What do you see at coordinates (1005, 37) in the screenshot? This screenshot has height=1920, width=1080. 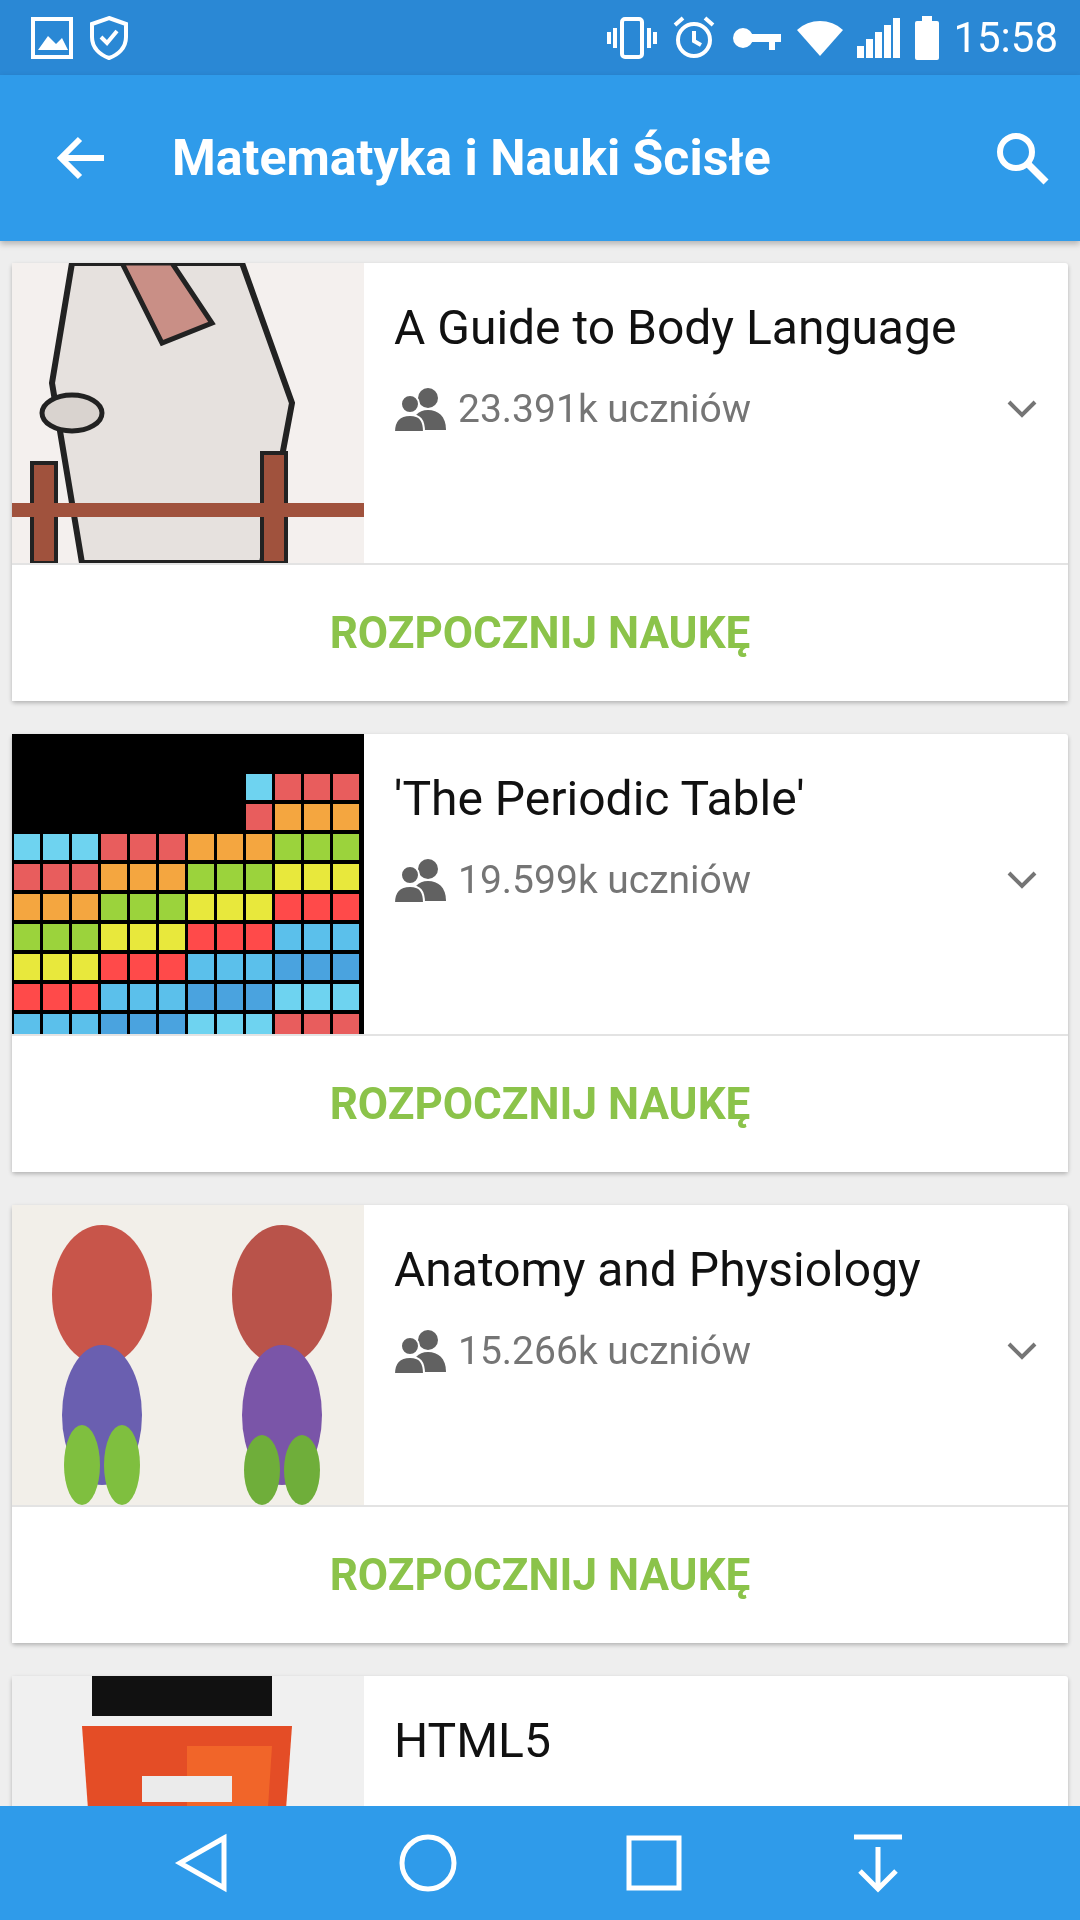 I see `clock-time: 15:58` at bounding box center [1005, 37].